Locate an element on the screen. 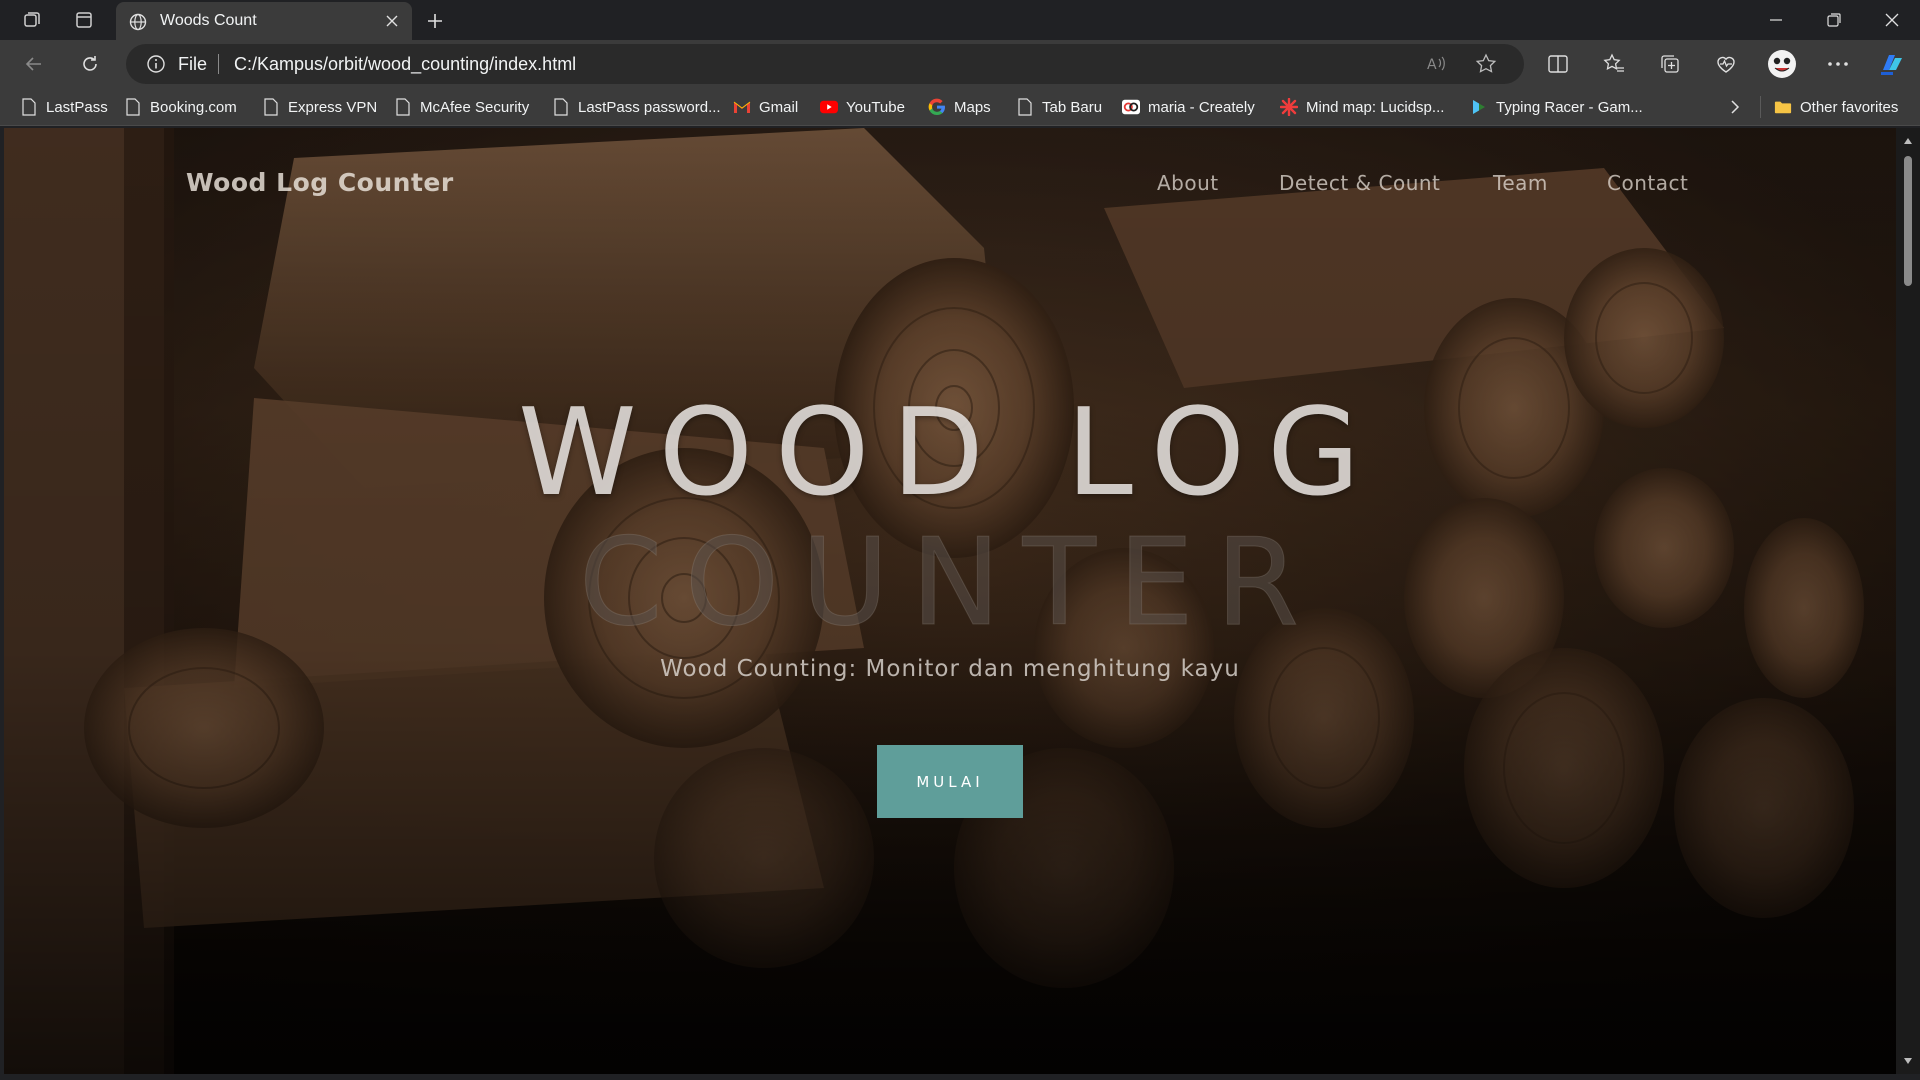  site-info-icon is located at coordinates (156, 64).